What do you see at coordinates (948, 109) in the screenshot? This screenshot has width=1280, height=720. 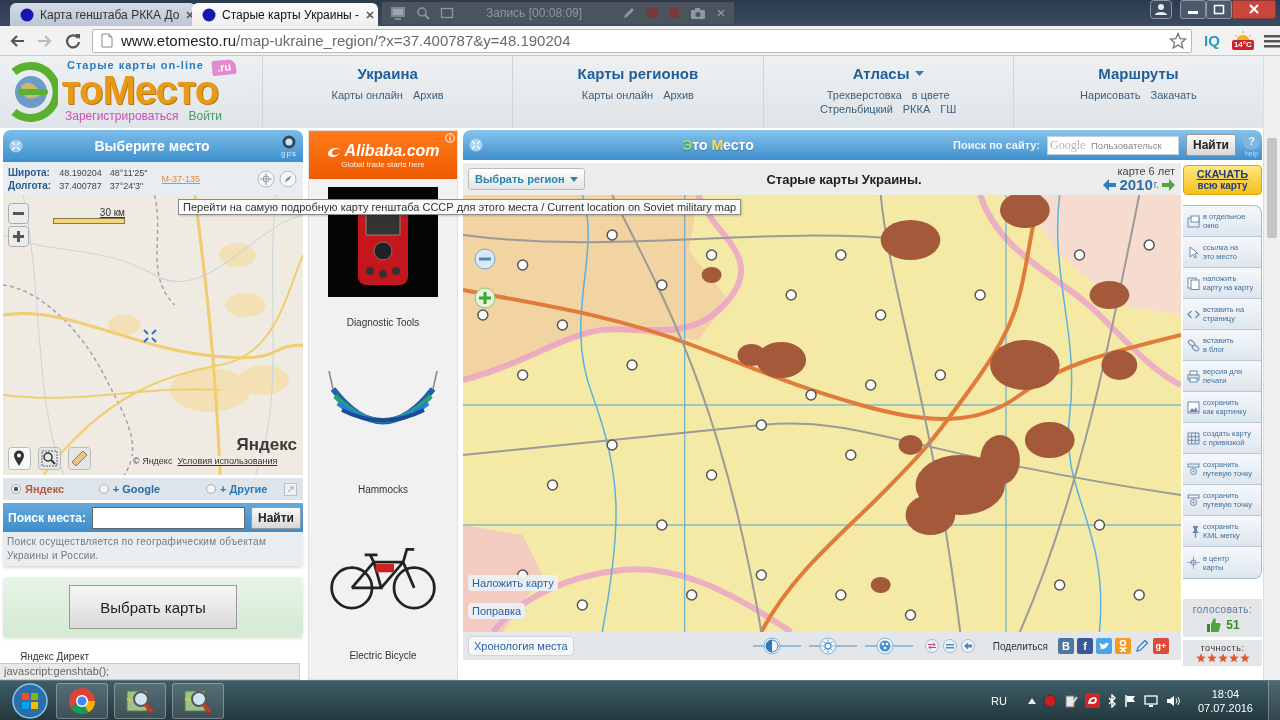 I see `nav-sublink: ГШ` at bounding box center [948, 109].